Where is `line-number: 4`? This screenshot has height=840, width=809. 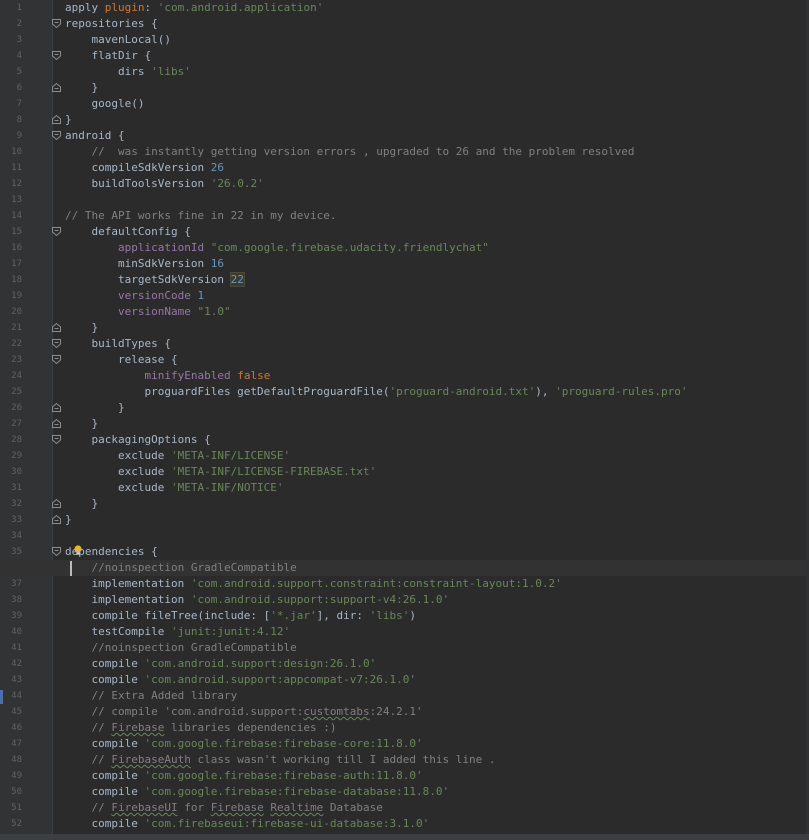 line-number: 4 is located at coordinates (11, 56).